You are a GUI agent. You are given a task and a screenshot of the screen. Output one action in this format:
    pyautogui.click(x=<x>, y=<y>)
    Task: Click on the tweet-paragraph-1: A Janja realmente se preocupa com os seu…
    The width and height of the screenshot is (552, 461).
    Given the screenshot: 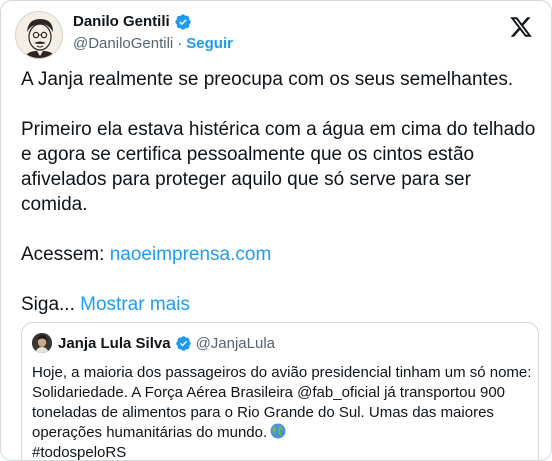 What is the action you would take?
    pyautogui.click(x=267, y=79)
    